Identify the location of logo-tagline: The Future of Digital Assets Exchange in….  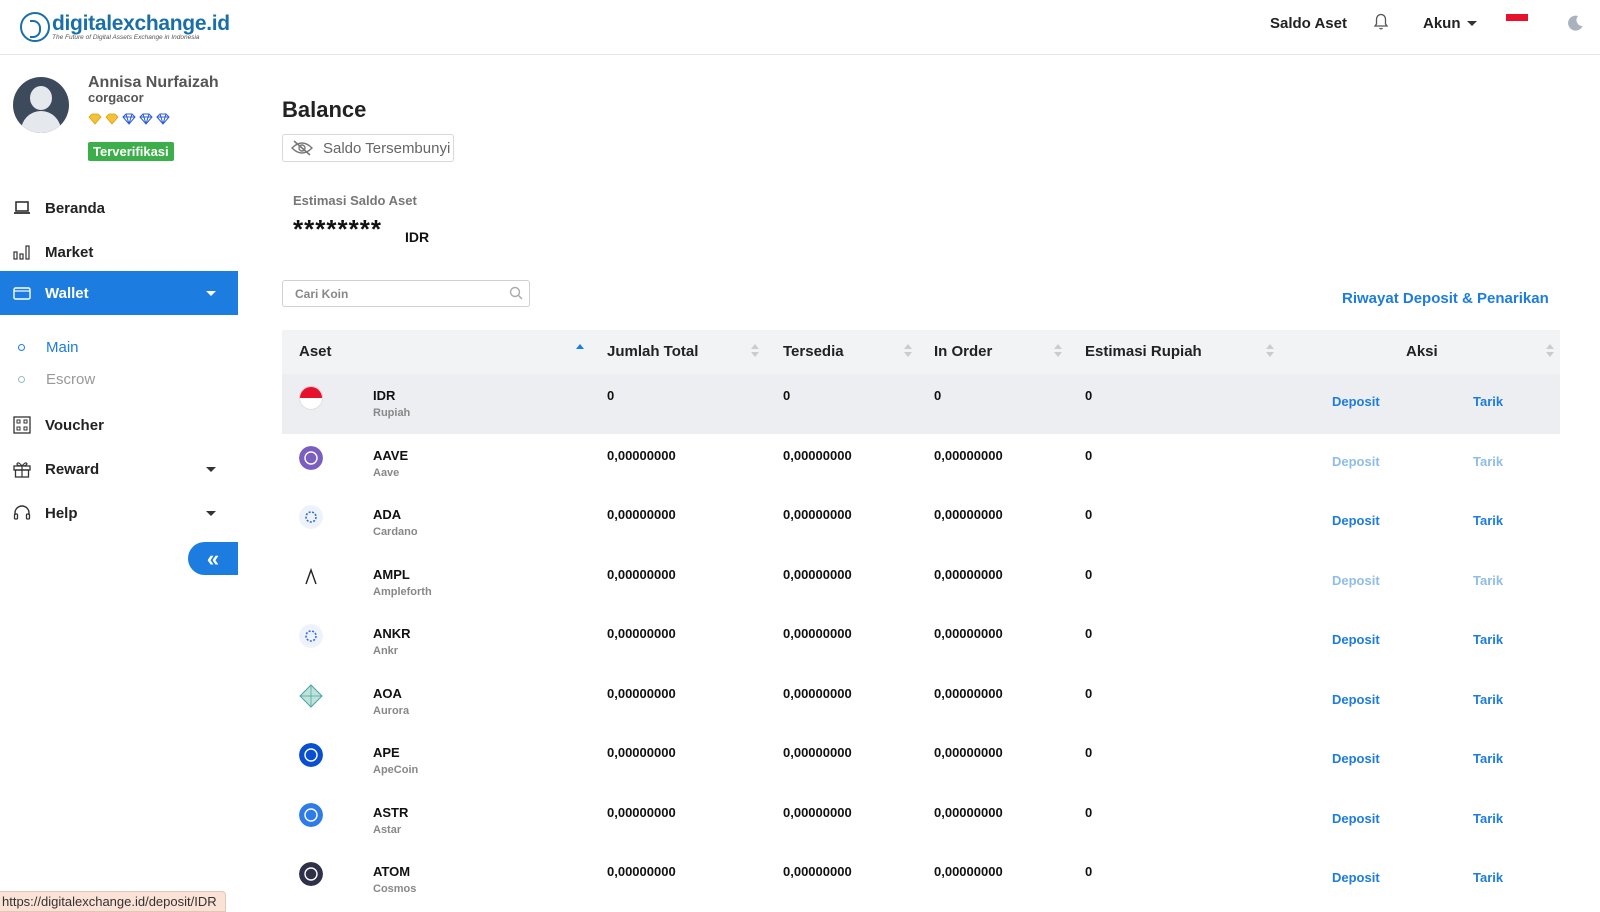
(126, 37).